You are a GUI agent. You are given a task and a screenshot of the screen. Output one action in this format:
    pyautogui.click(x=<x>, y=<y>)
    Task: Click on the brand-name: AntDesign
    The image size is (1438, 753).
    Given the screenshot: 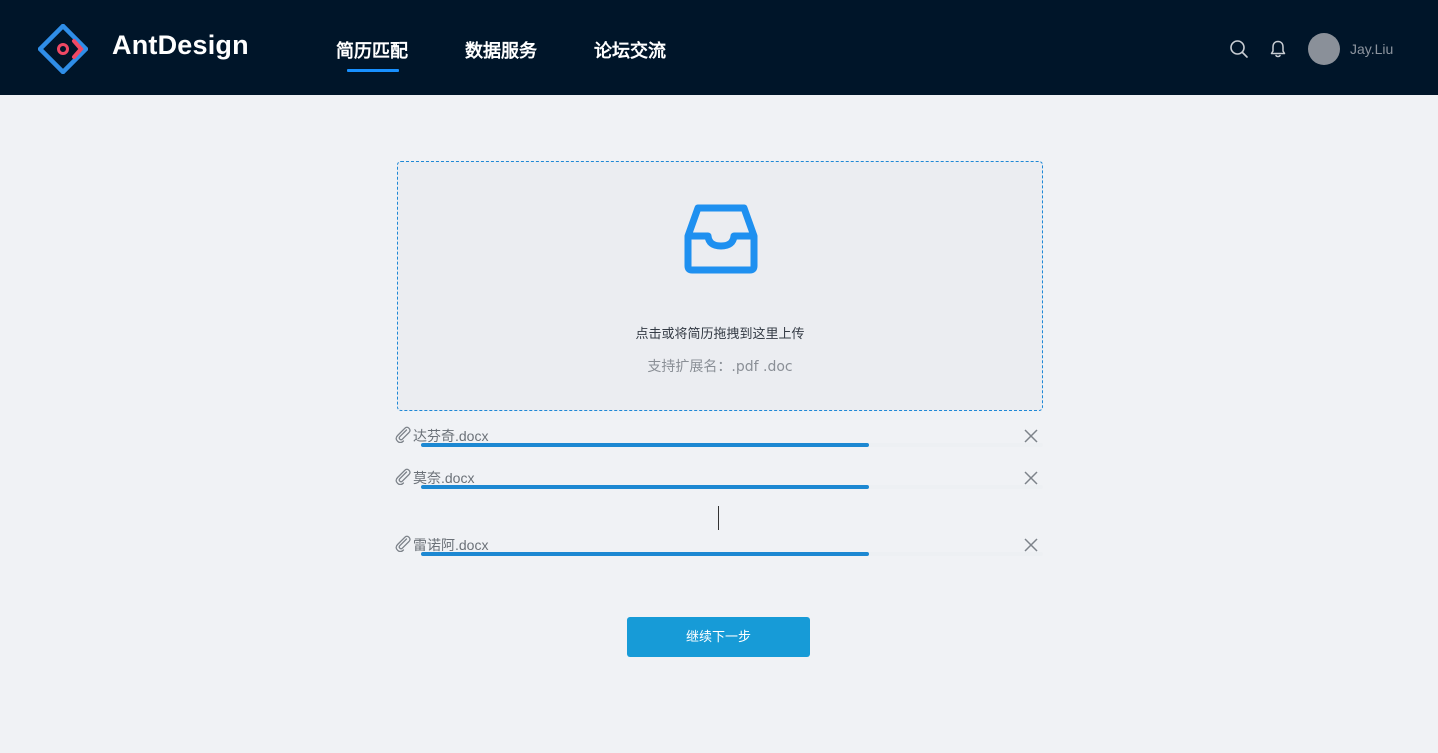 What is the action you would take?
    pyautogui.click(x=180, y=45)
    